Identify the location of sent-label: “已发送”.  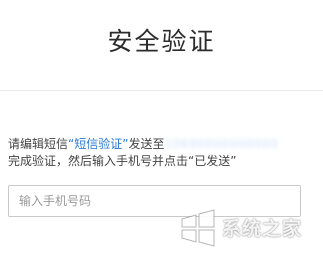
(212, 161).